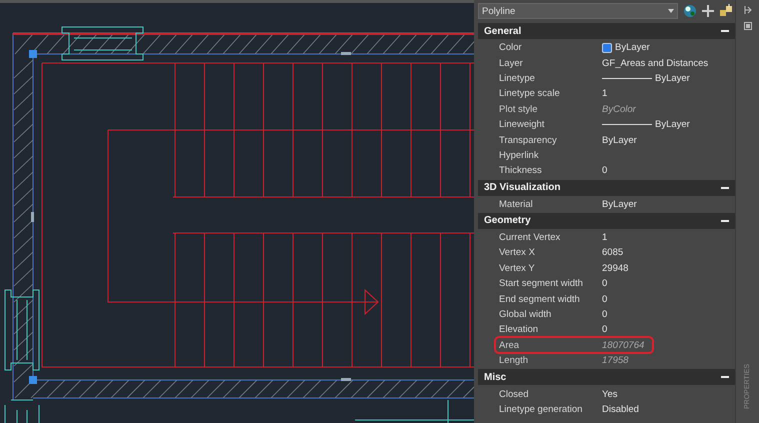  What do you see at coordinates (517, 252) in the screenshot?
I see `property-label: Vertex X` at bounding box center [517, 252].